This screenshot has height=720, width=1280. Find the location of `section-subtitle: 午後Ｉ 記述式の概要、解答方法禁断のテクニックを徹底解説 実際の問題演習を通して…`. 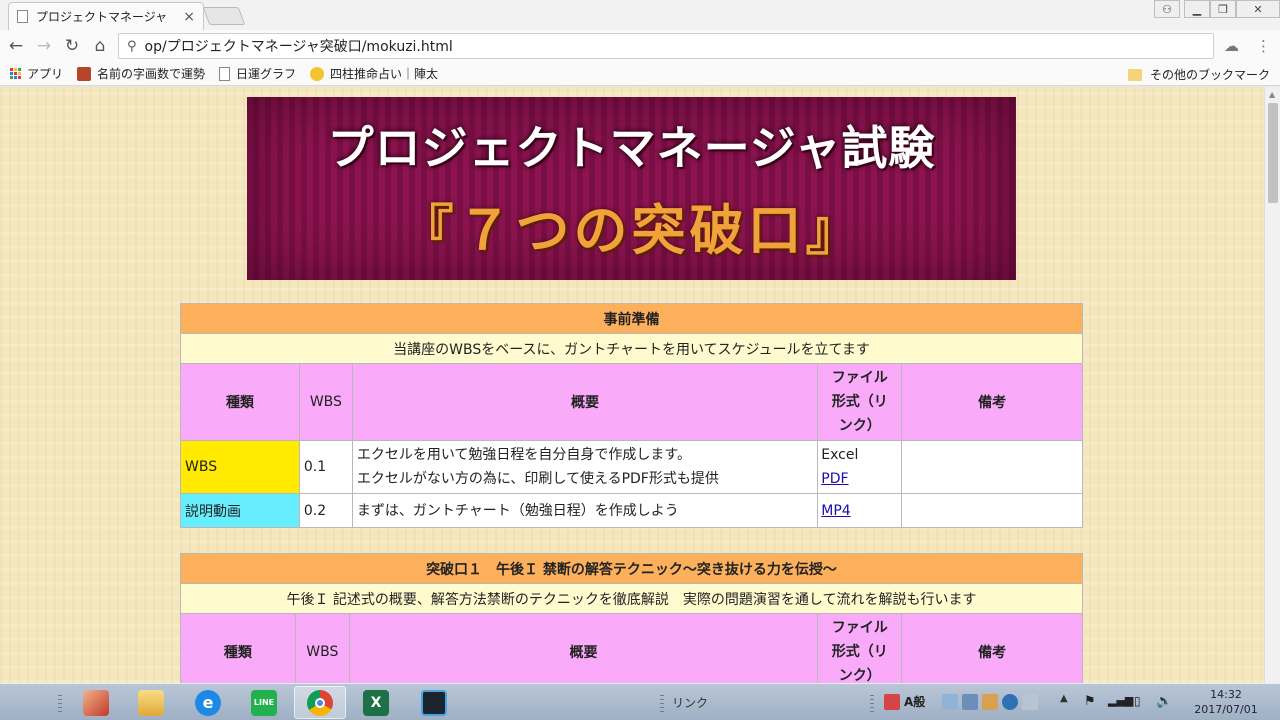

section-subtitle: 午後Ｉ 記述式の概要、解答方法禁断のテクニックを徹底解説 実際の問題演習を通して… is located at coordinates (631, 598).